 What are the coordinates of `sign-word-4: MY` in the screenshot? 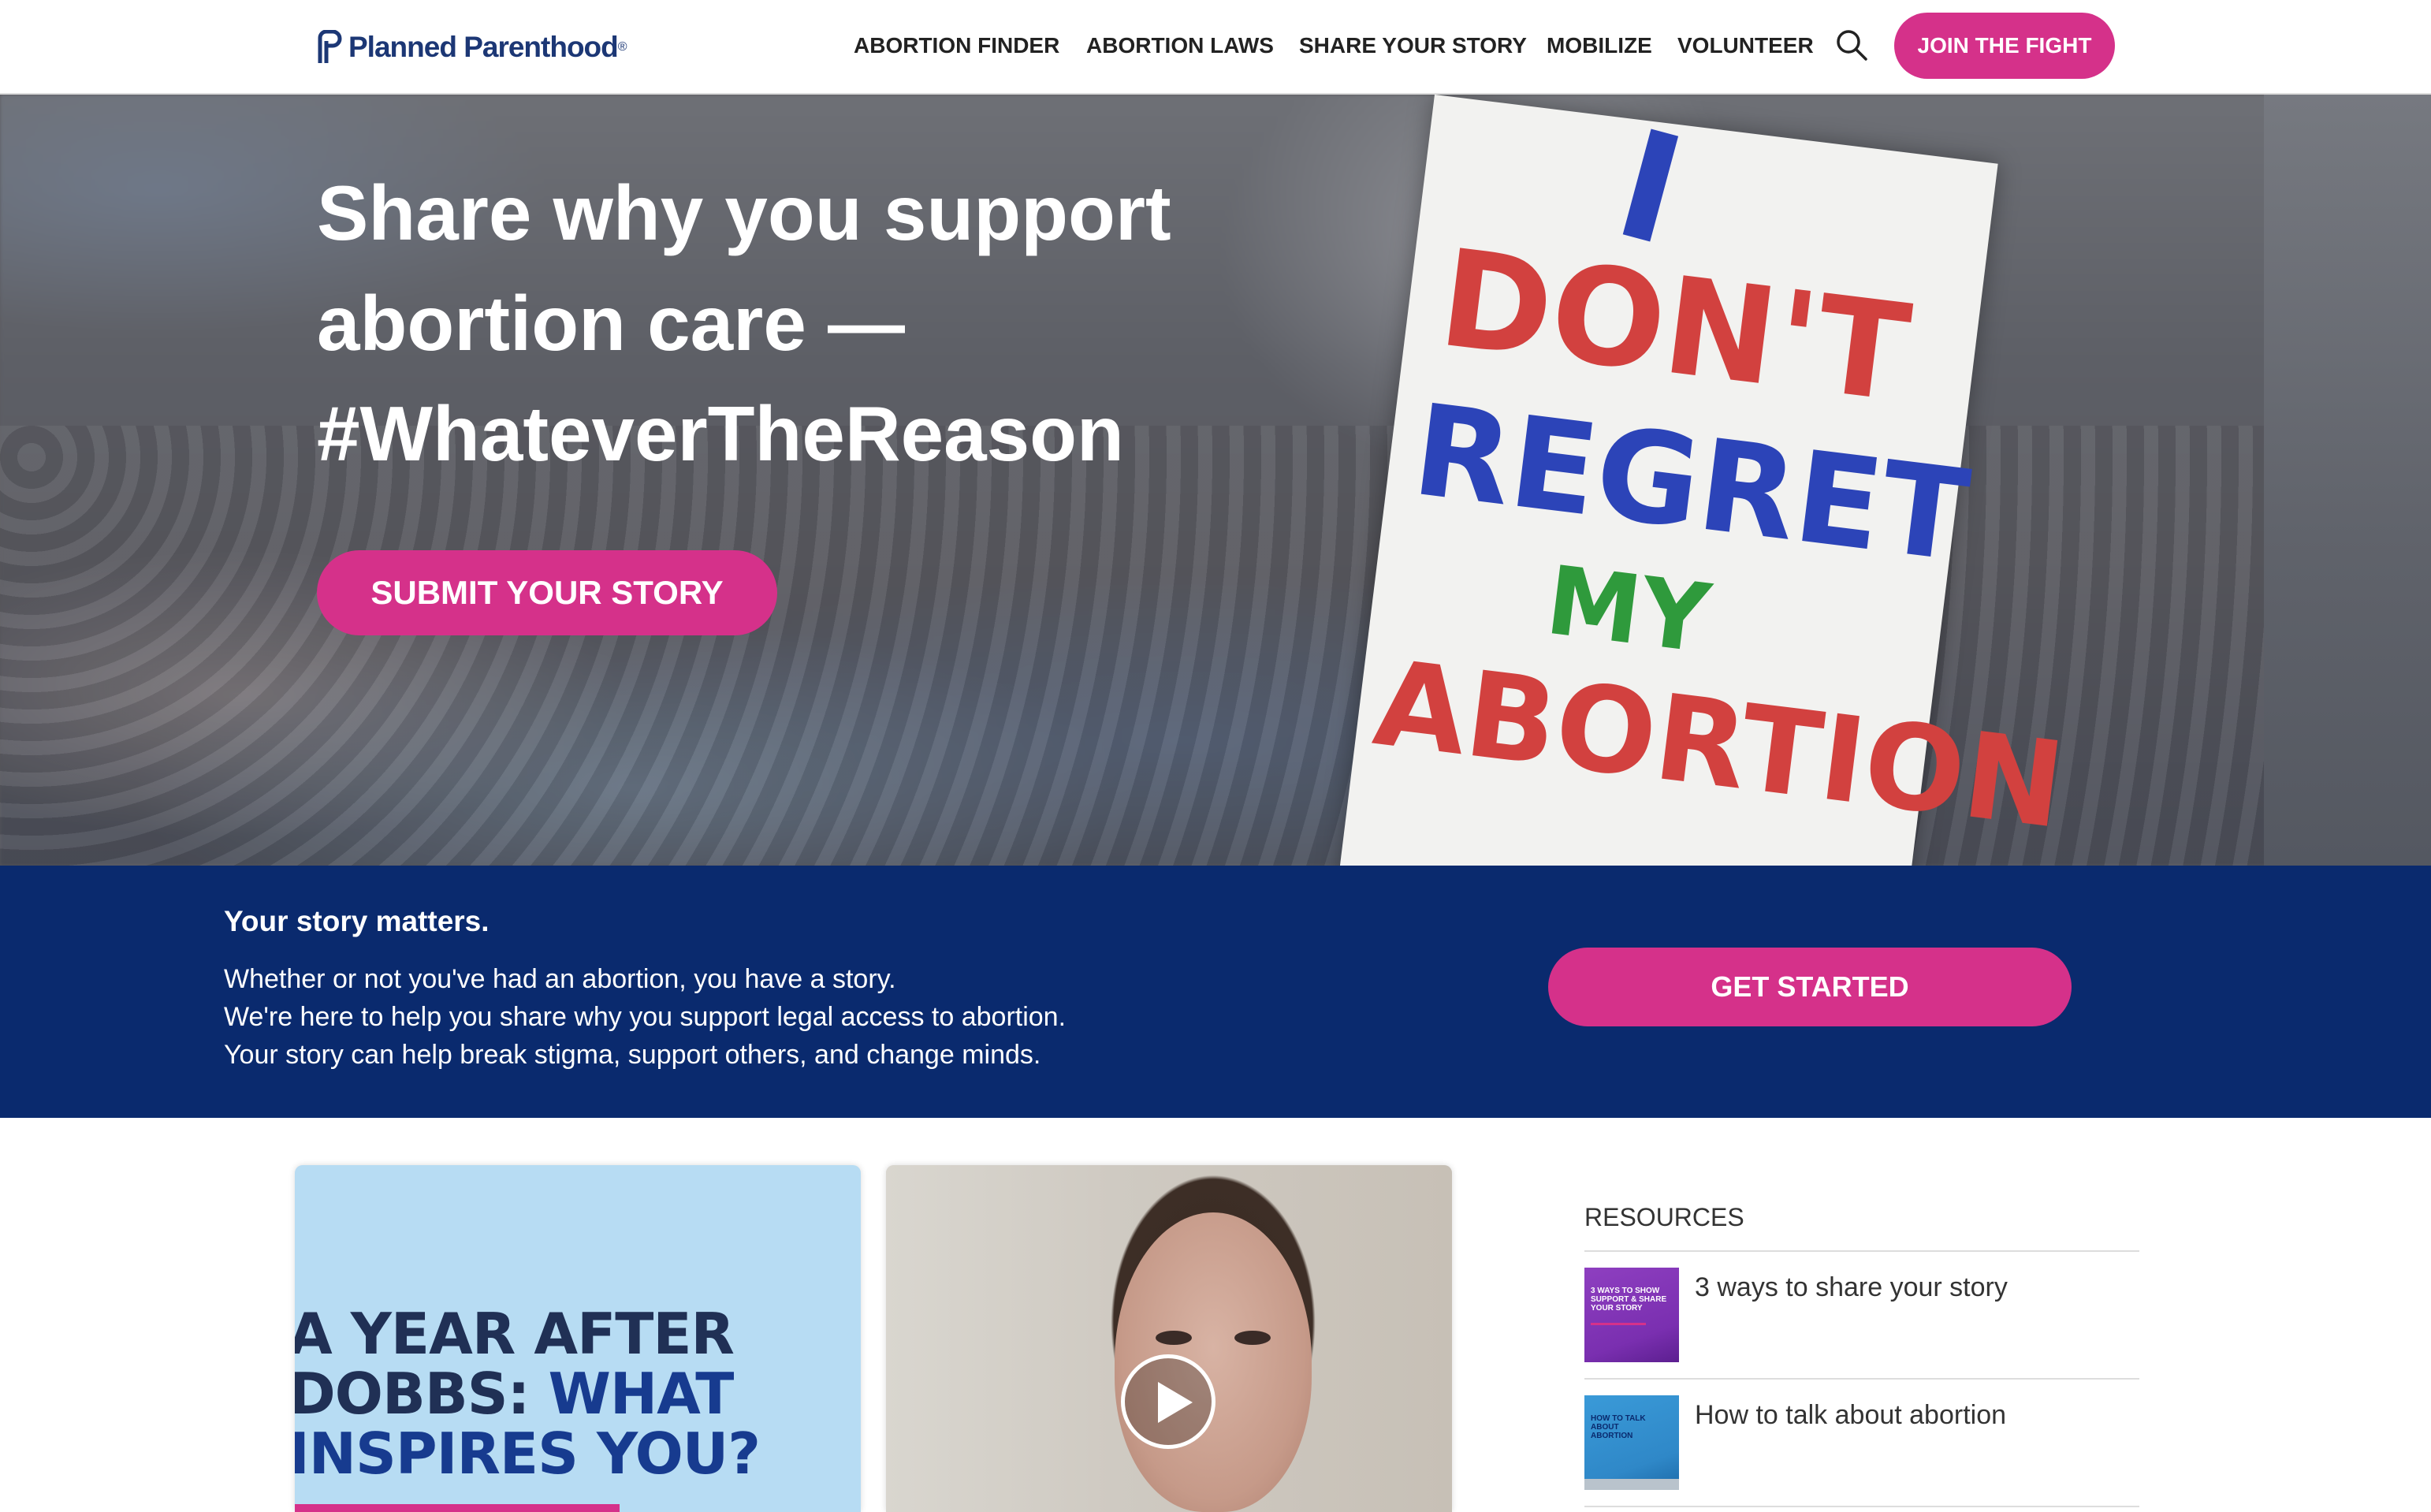 It's located at (1628, 611).